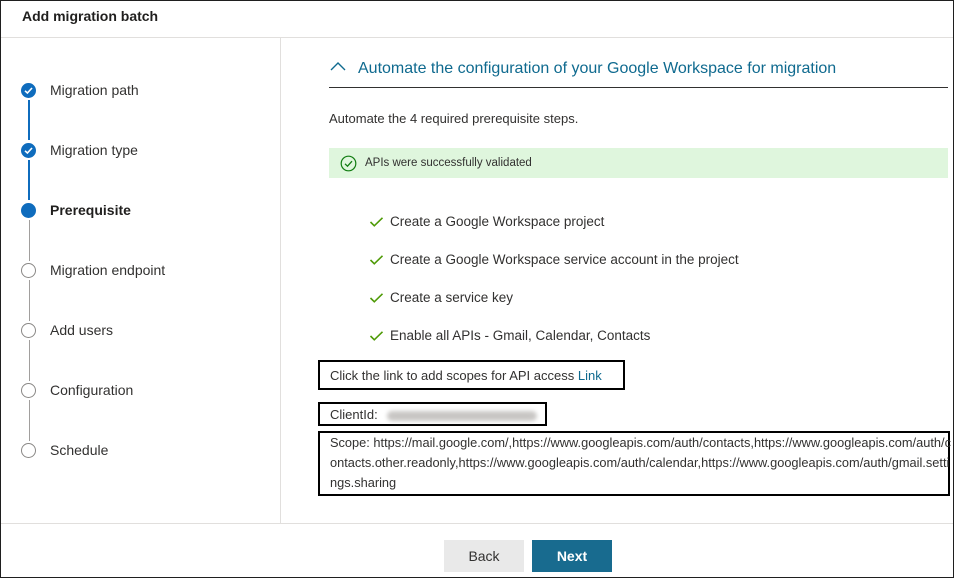  I want to click on client-id-box: ClientId:, so click(432, 414).